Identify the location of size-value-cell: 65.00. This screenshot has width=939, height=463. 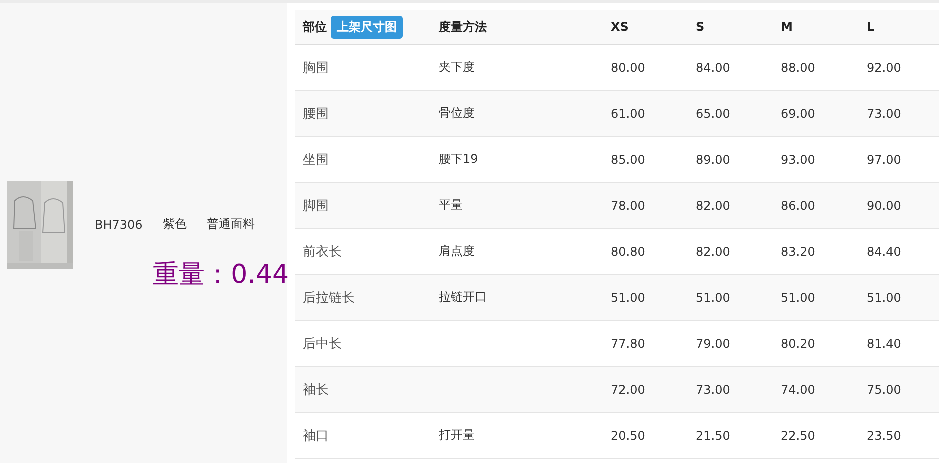
(713, 113).